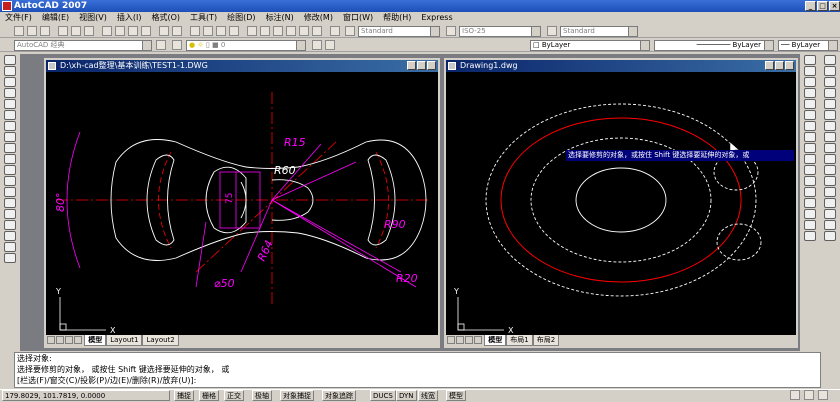 The width and height of the screenshot is (840, 402). What do you see at coordinates (203, 18) in the screenshot?
I see `menu-tools: 工具(T)` at bounding box center [203, 18].